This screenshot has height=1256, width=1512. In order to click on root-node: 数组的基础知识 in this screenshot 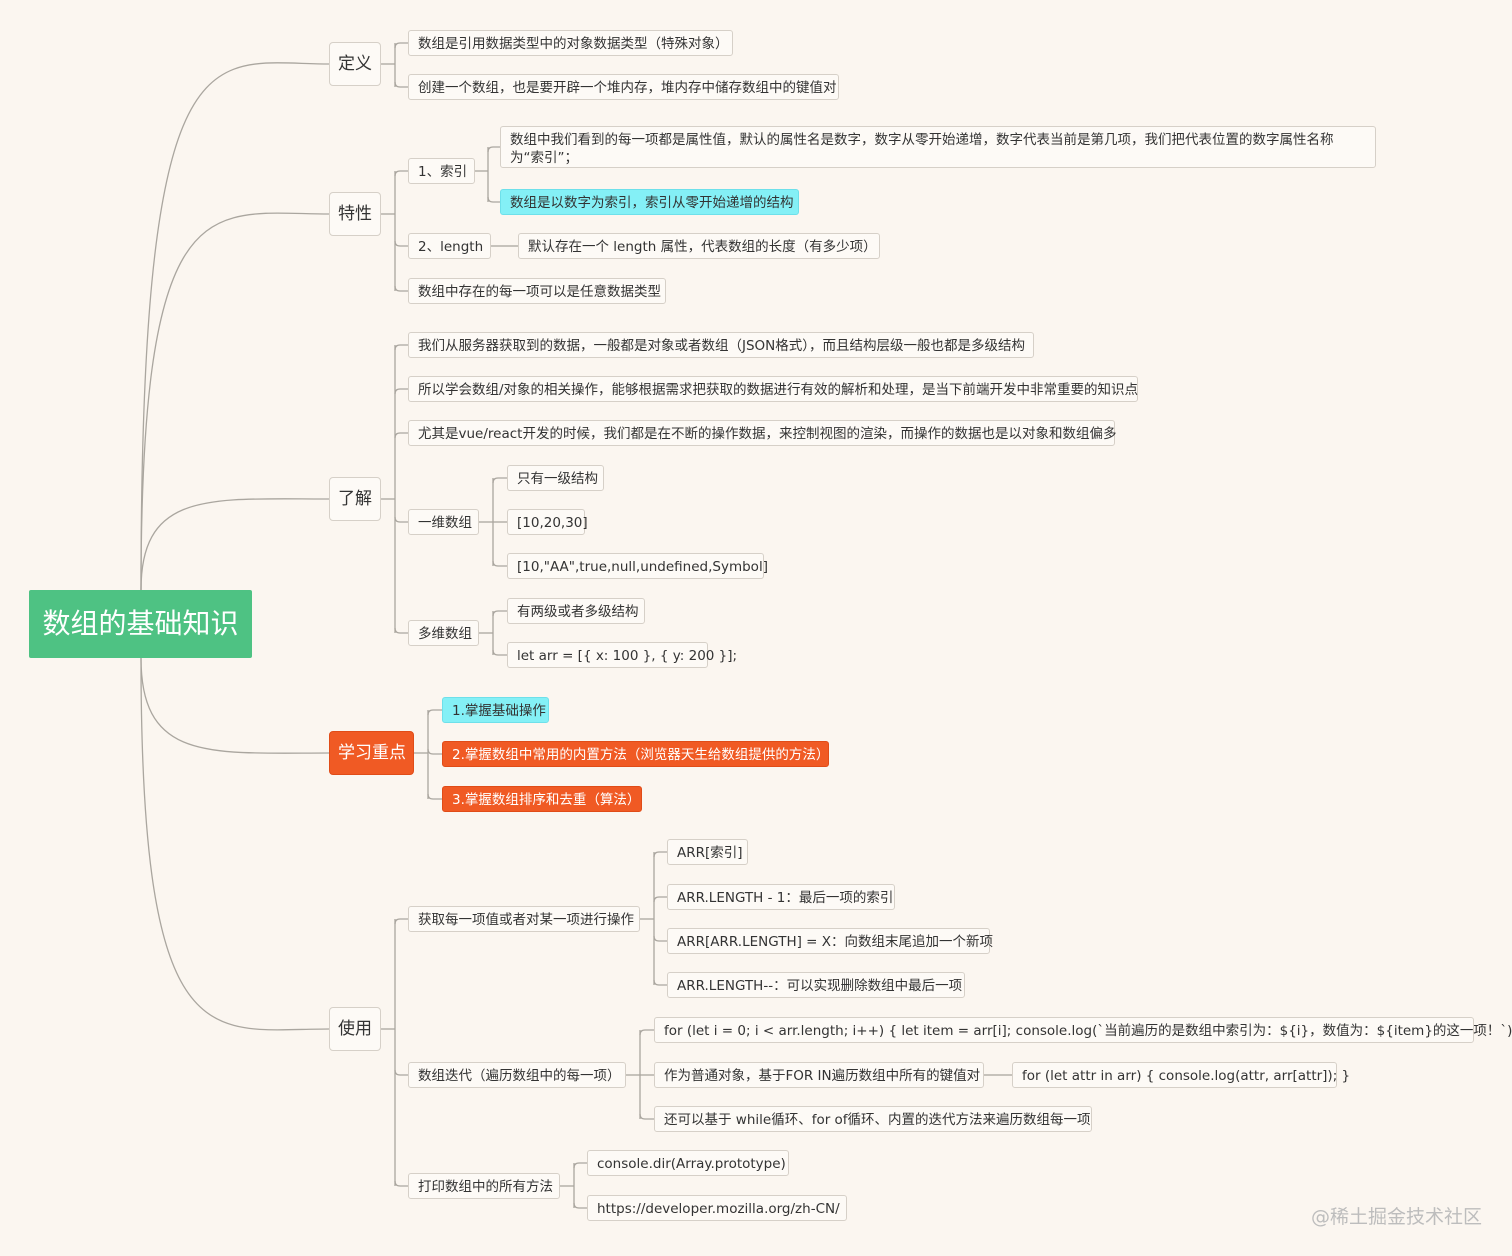, I will do `click(140, 624)`.